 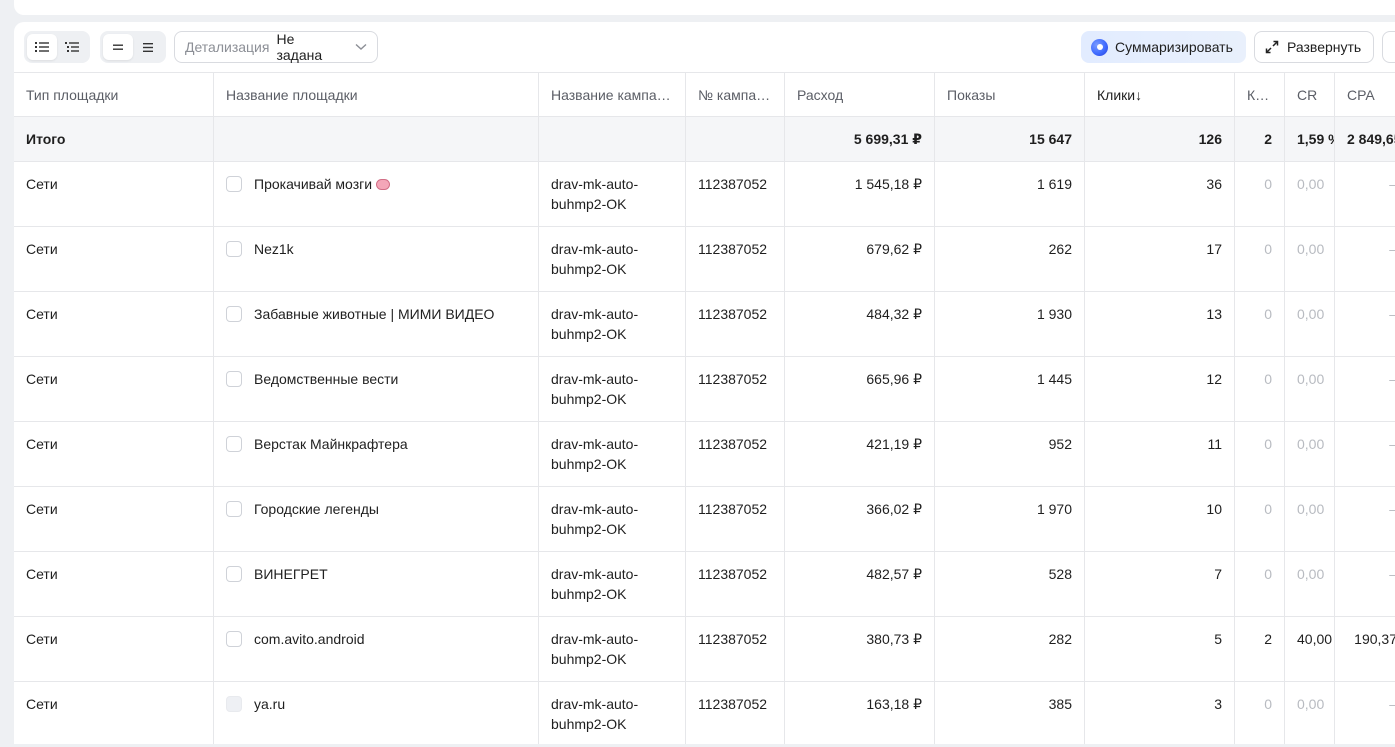 I want to click on ai-assistant-icon, so click(x=1099, y=47).